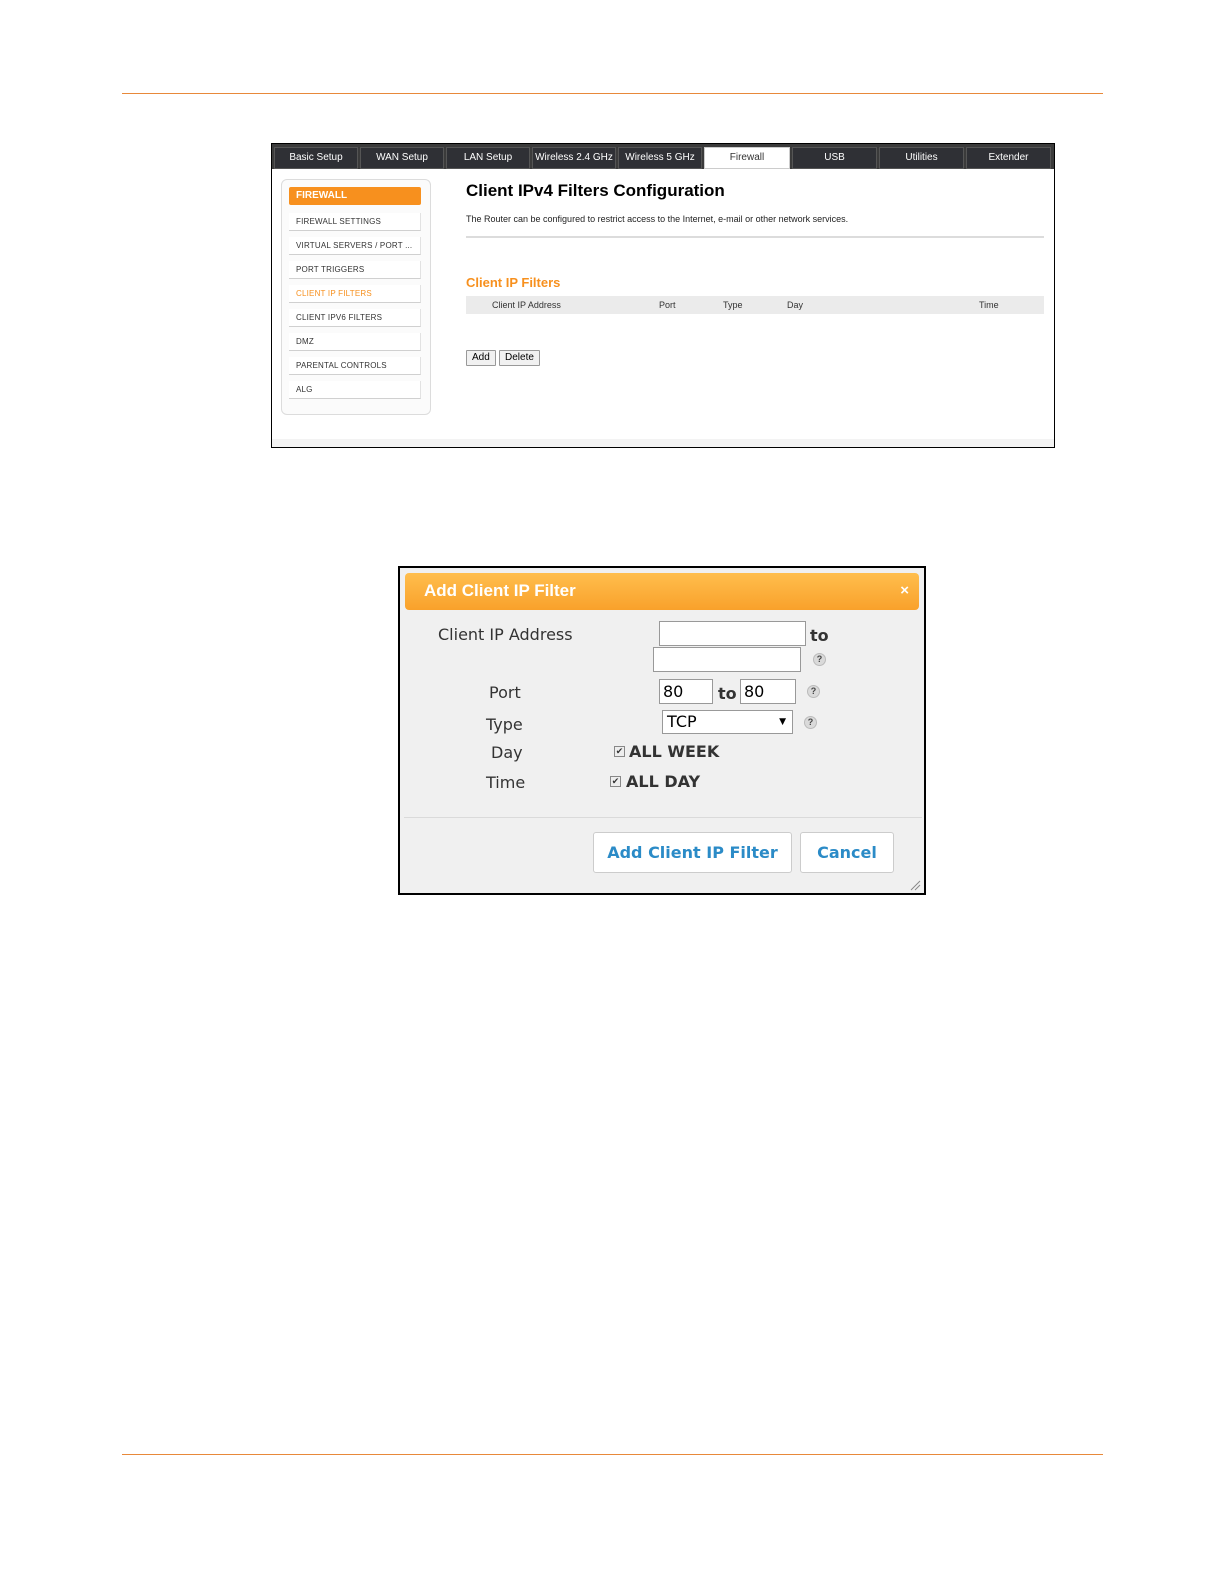 Image resolution: width=1225 pixels, height=1585 pixels. I want to click on chevron-down-icon: ▼, so click(782, 722).